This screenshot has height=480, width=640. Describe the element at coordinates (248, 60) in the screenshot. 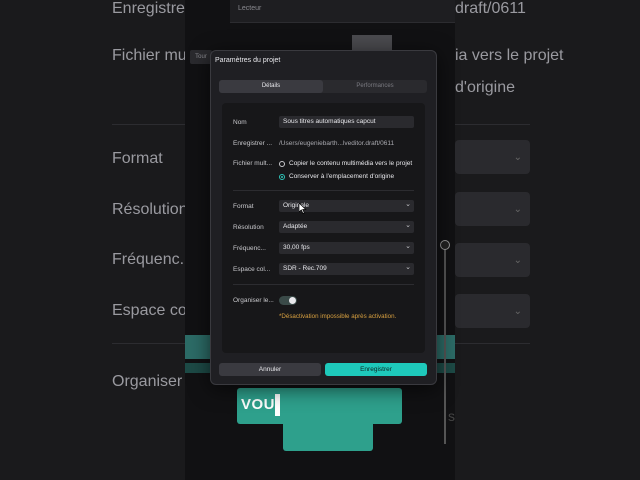

I see `dialog-title: Paramètres du projet` at that location.